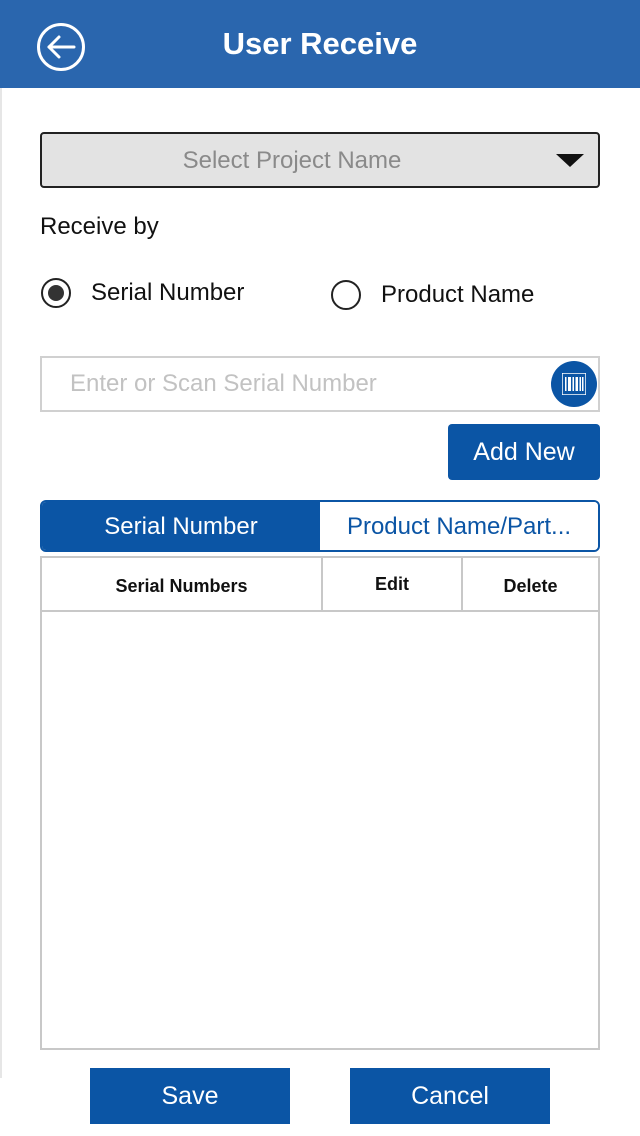 This screenshot has width=640, height=1136. What do you see at coordinates (168, 292) in the screenshot?
I see `radio-serial-number-label: Serial Number` at bounding box center [168, 292].